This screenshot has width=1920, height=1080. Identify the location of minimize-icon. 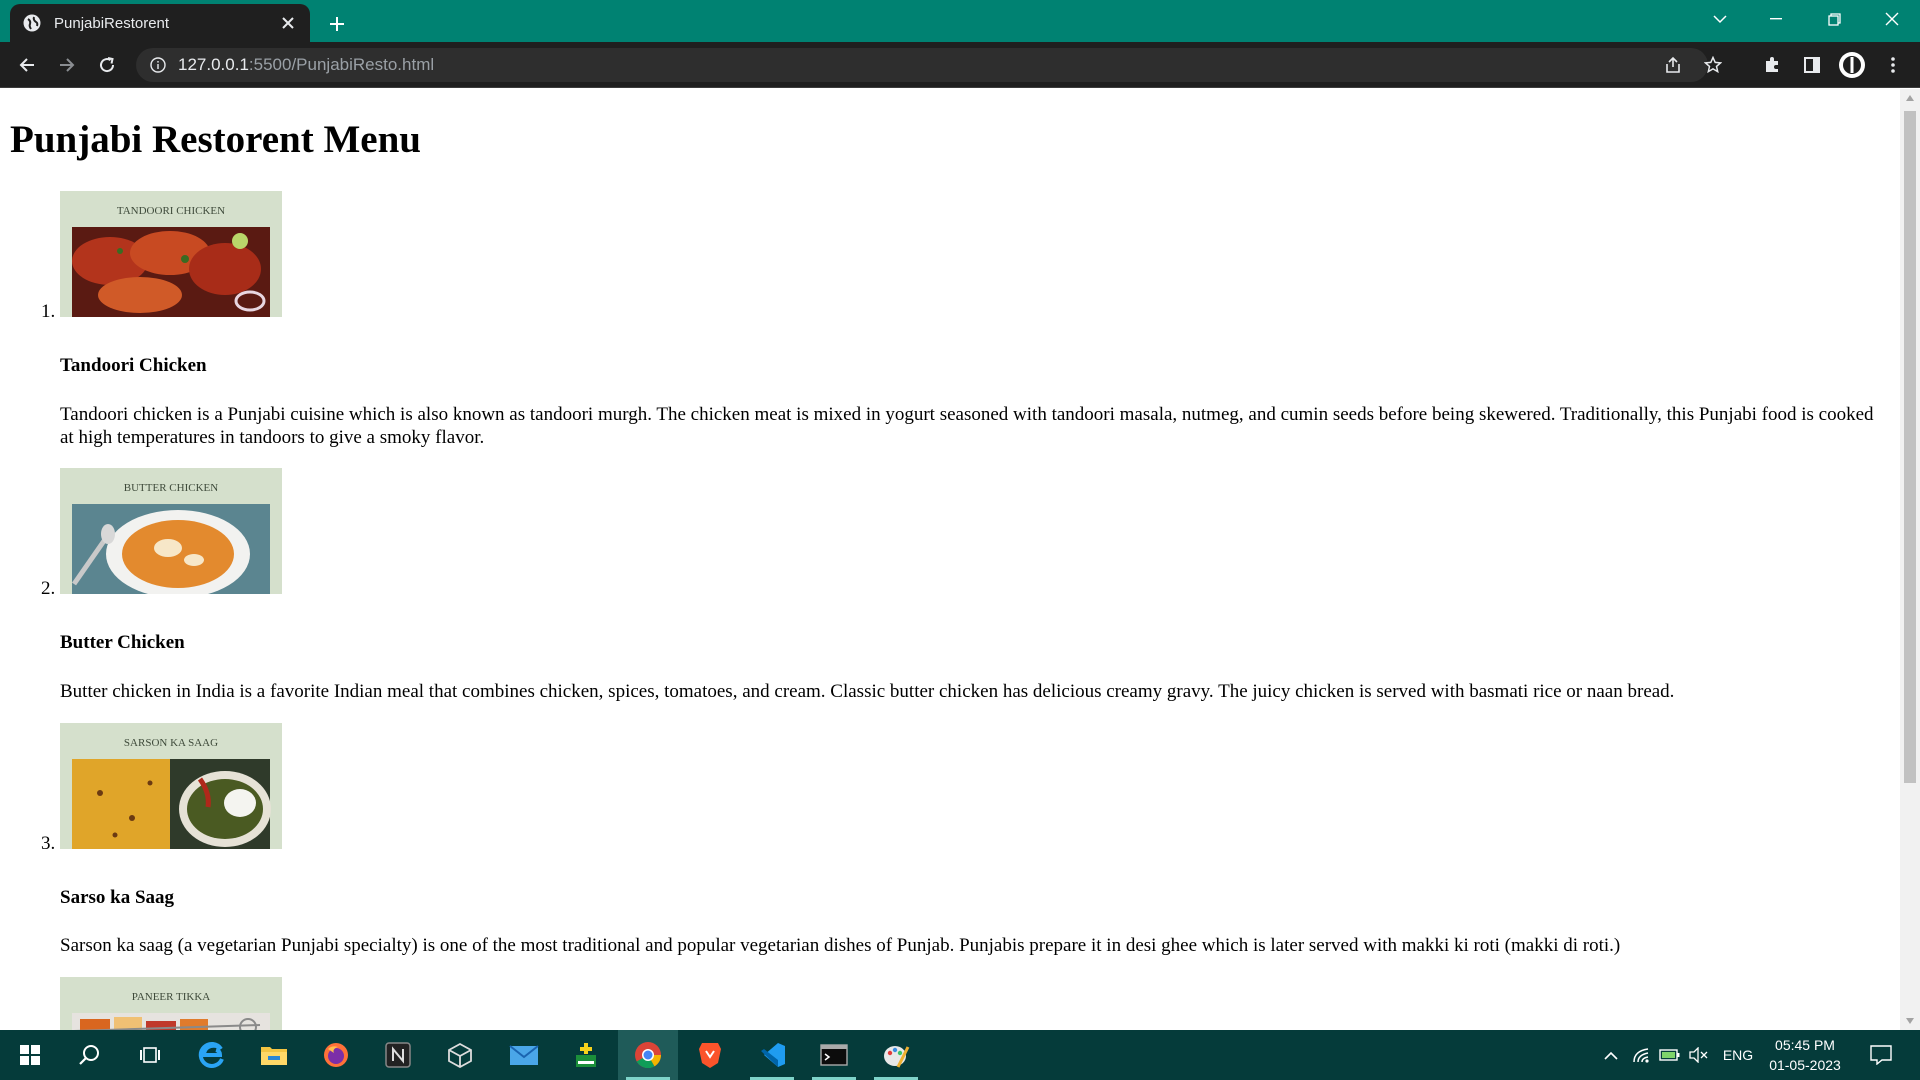
(1776, 19).